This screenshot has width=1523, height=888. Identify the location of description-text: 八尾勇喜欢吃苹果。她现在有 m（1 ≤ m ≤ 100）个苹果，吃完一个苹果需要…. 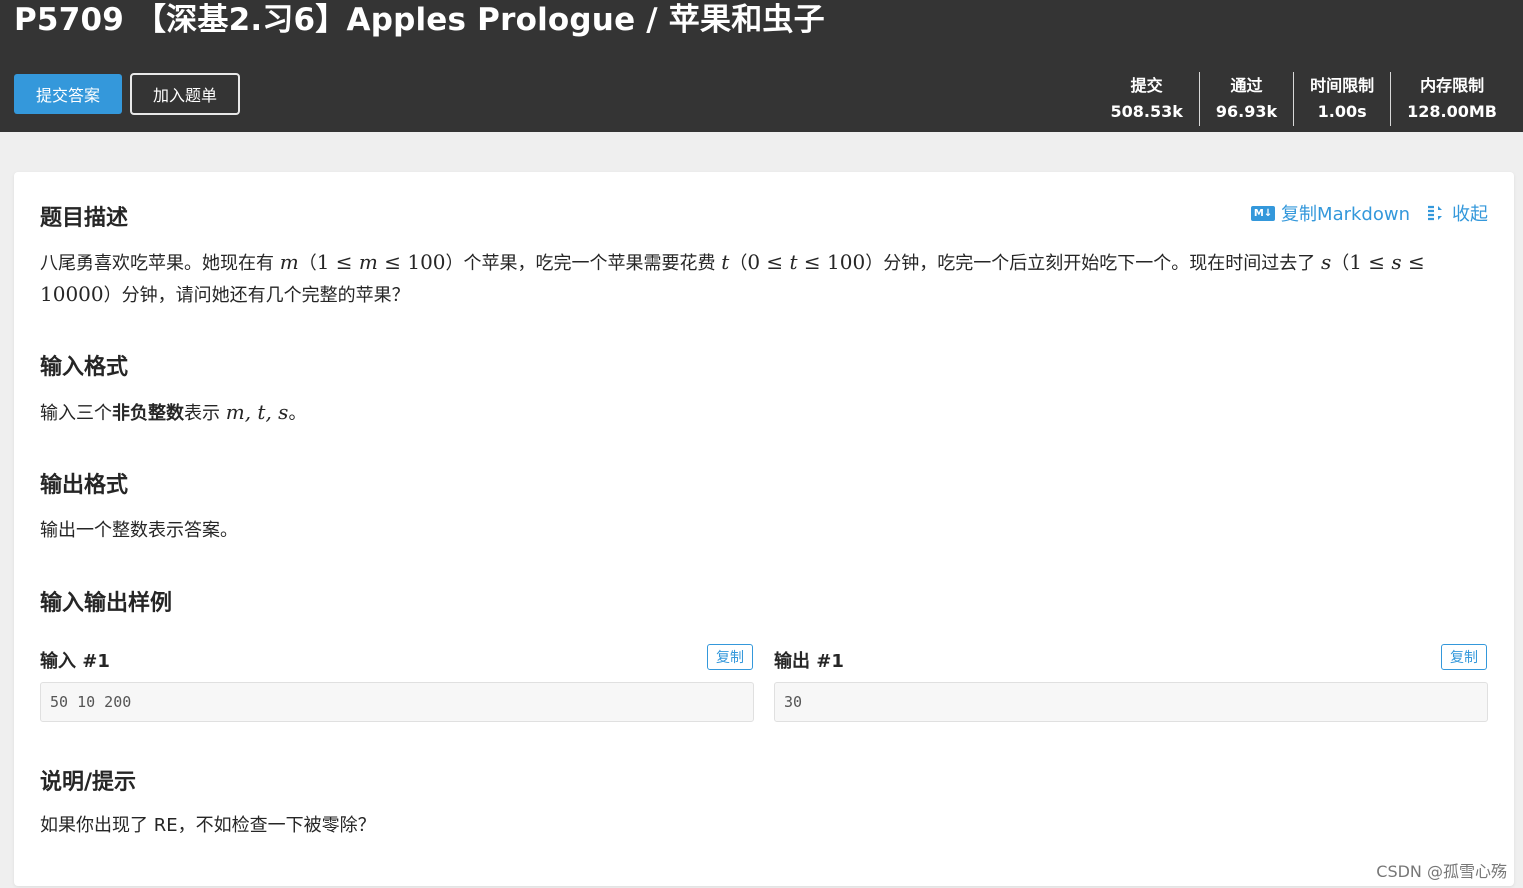
(765, 279).